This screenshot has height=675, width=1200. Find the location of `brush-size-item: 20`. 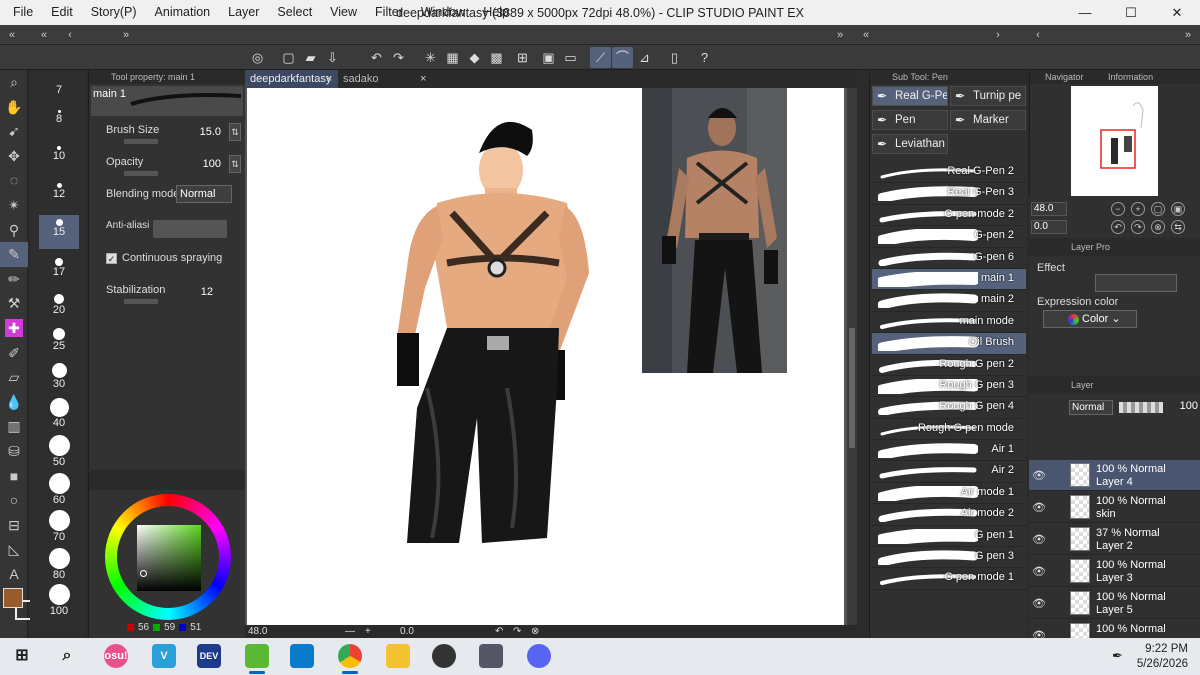

brush-size-item: 20 is located at coordinates (59, 305).